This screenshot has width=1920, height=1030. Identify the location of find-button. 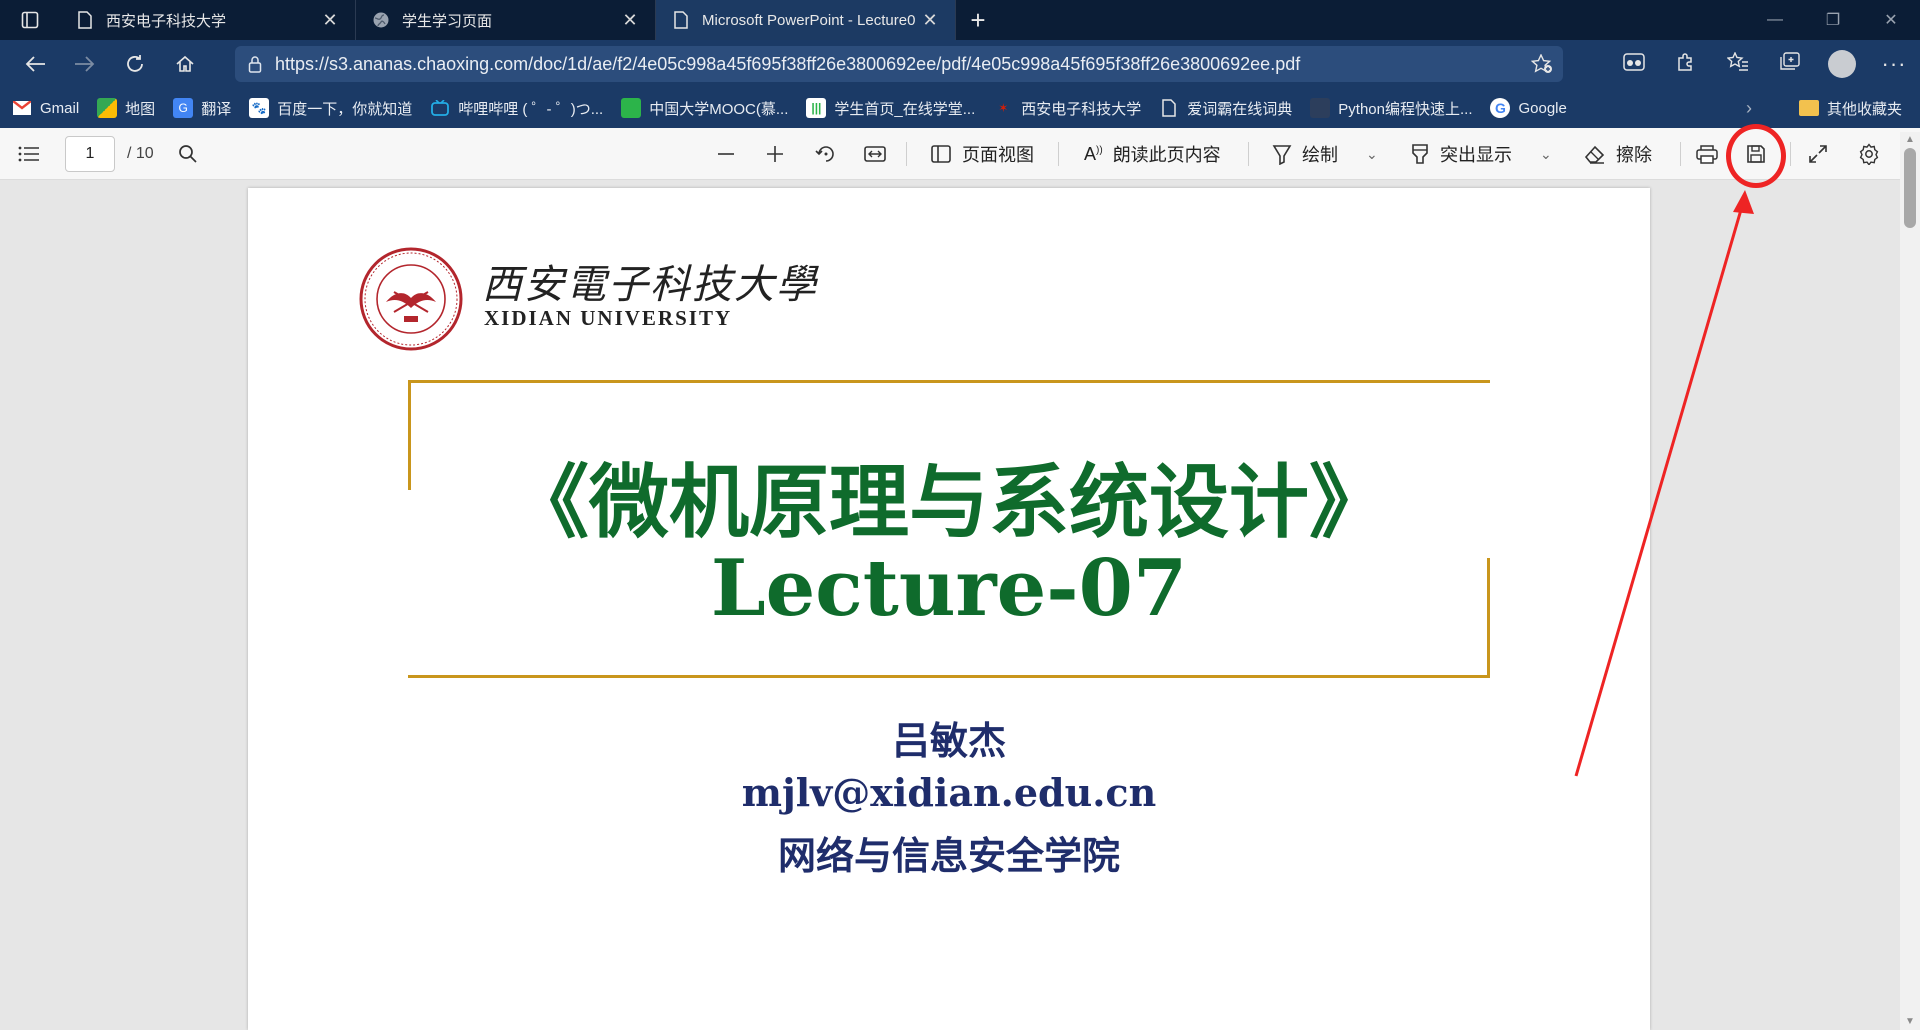
(188, 154).